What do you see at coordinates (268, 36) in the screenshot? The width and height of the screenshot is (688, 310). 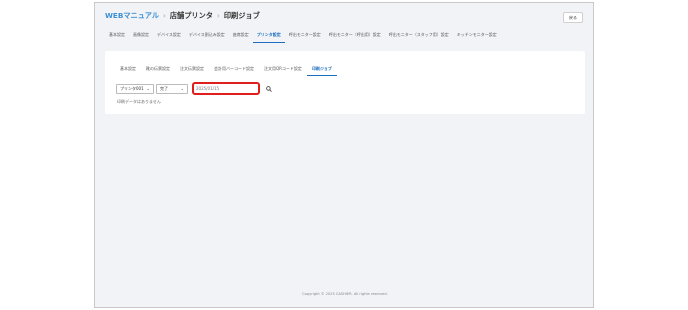 I see `tab-printer-settings: プリンタ設定` at bounding box center [268, 36].